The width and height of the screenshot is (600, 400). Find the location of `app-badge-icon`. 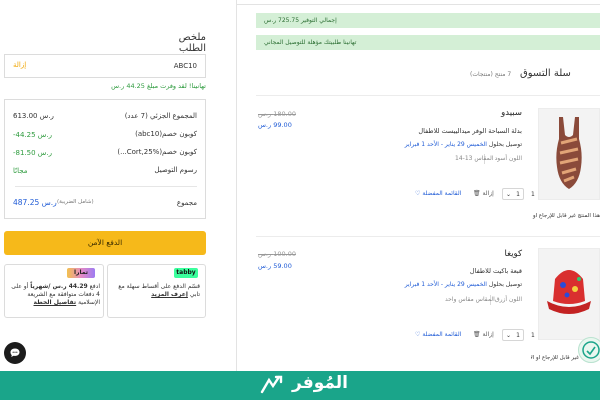

app-badge-icon is located at coordinates (591, 350).